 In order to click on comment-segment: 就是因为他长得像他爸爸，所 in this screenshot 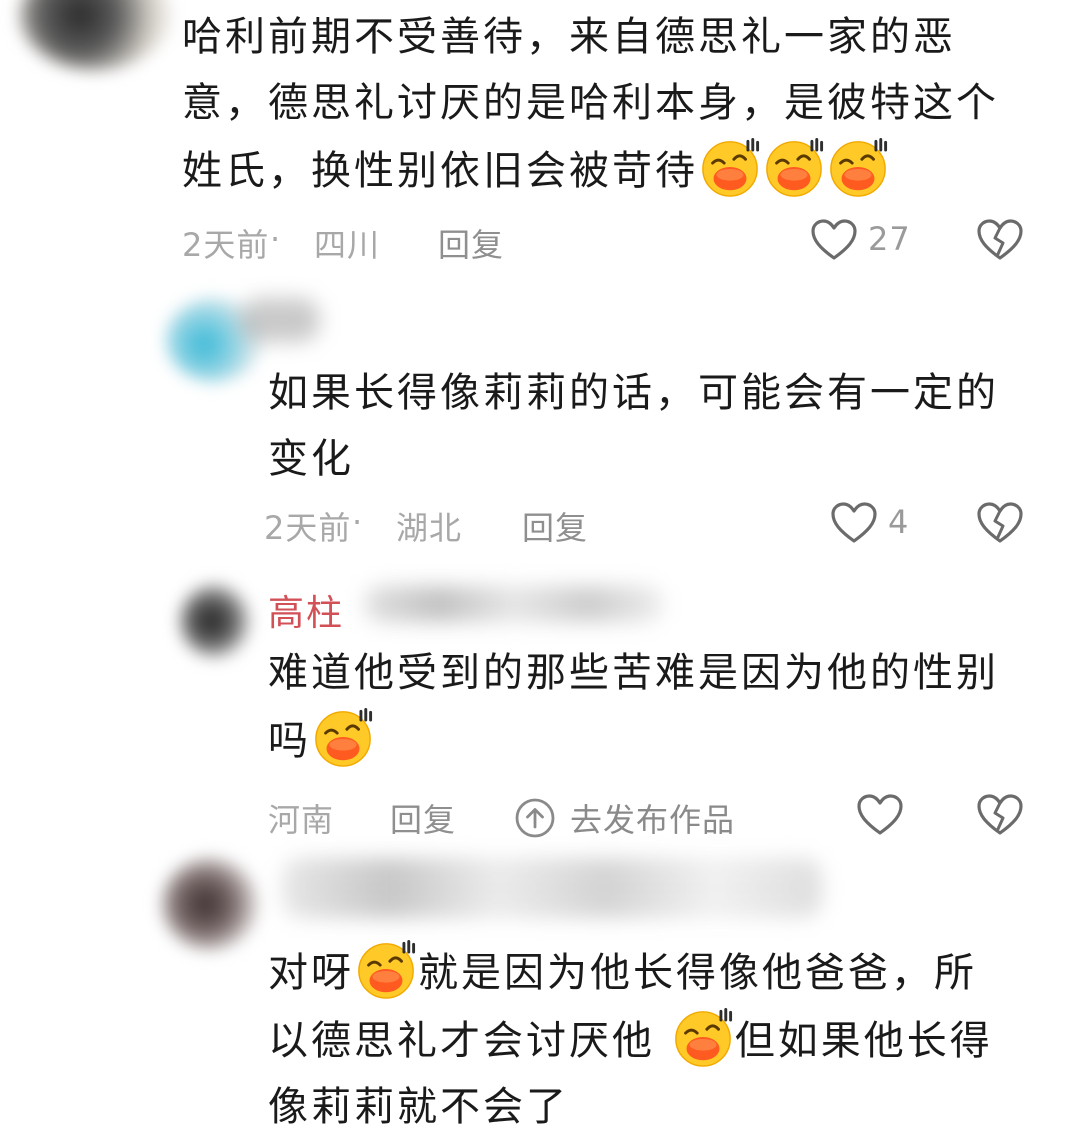, I will do `click(697, 973)`.